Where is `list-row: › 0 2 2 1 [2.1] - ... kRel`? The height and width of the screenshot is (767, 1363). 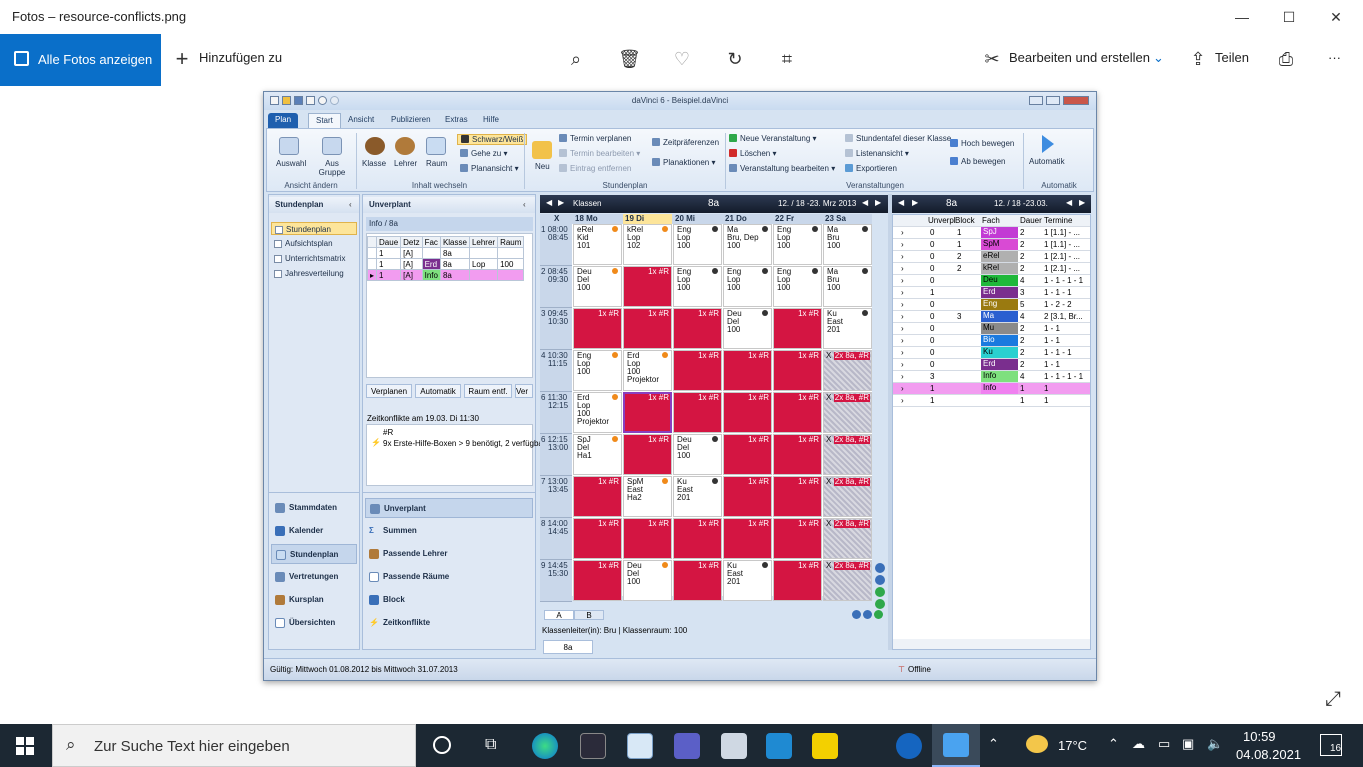
list-row: › 0 2 2 1 [2.1] - ... kRel is located at coordinates (991, 269).